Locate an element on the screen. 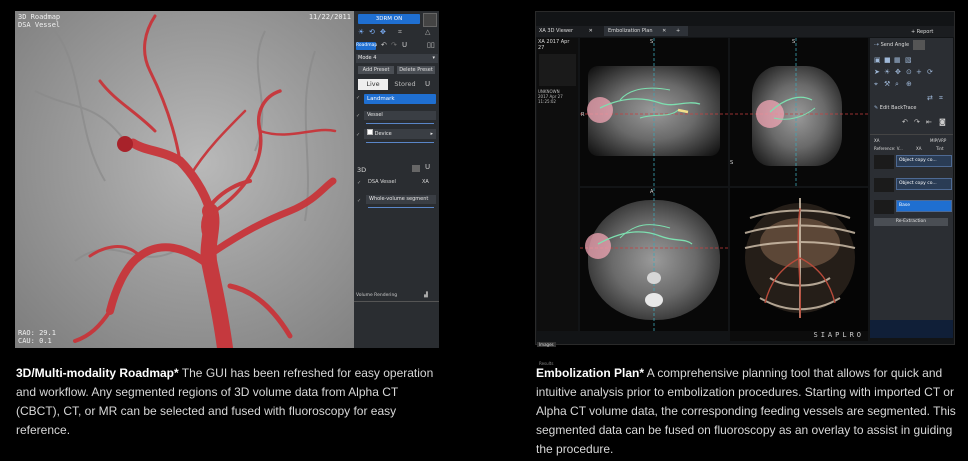 This screenshot has height=461, width=968. layout-4-icon: ▧ is located at coordinates (908, 60).